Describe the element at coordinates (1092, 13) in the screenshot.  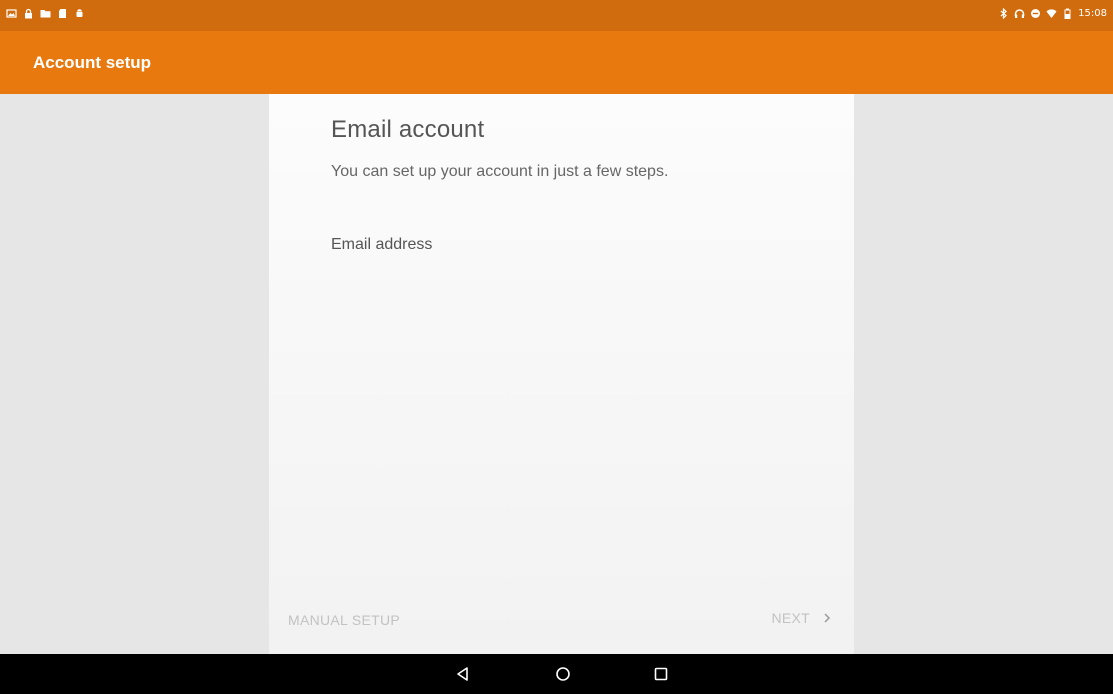
I see `status-clock: 15:08` at that location.